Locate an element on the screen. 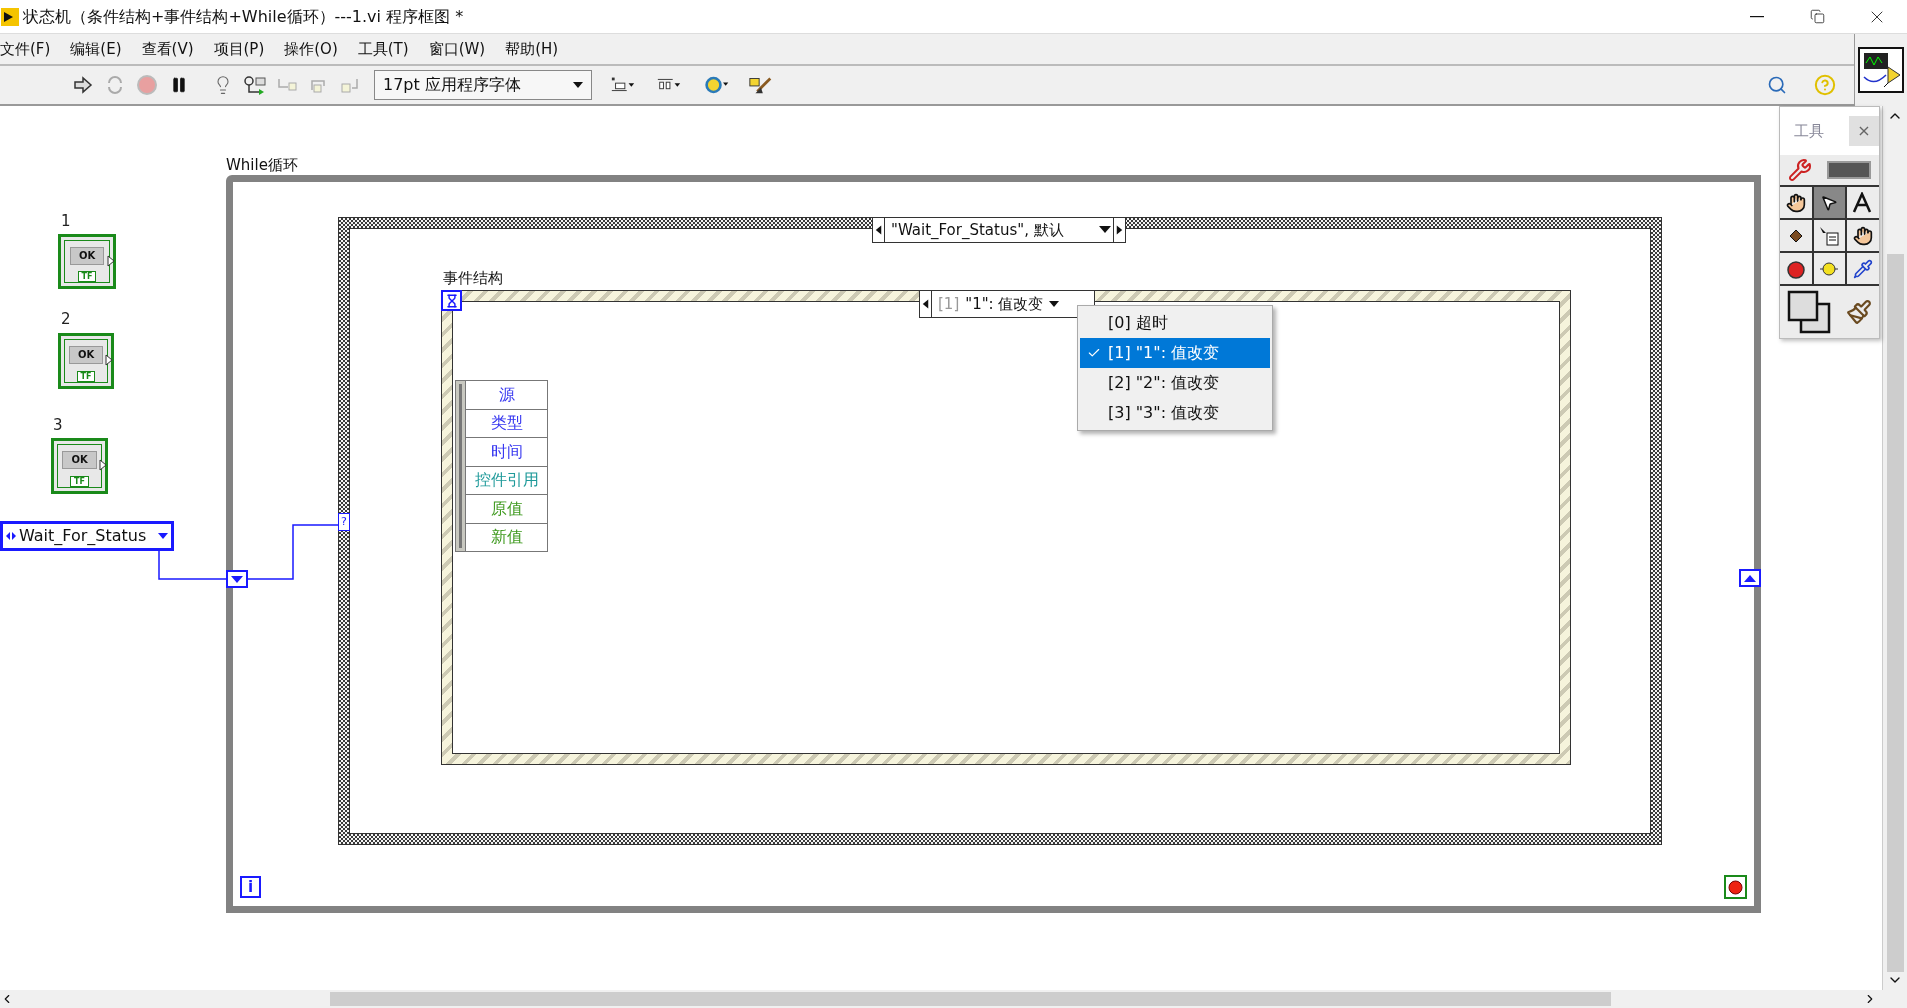 The image size is (1907, 1008). control-label: 1 is located at coordinates (66, 221).